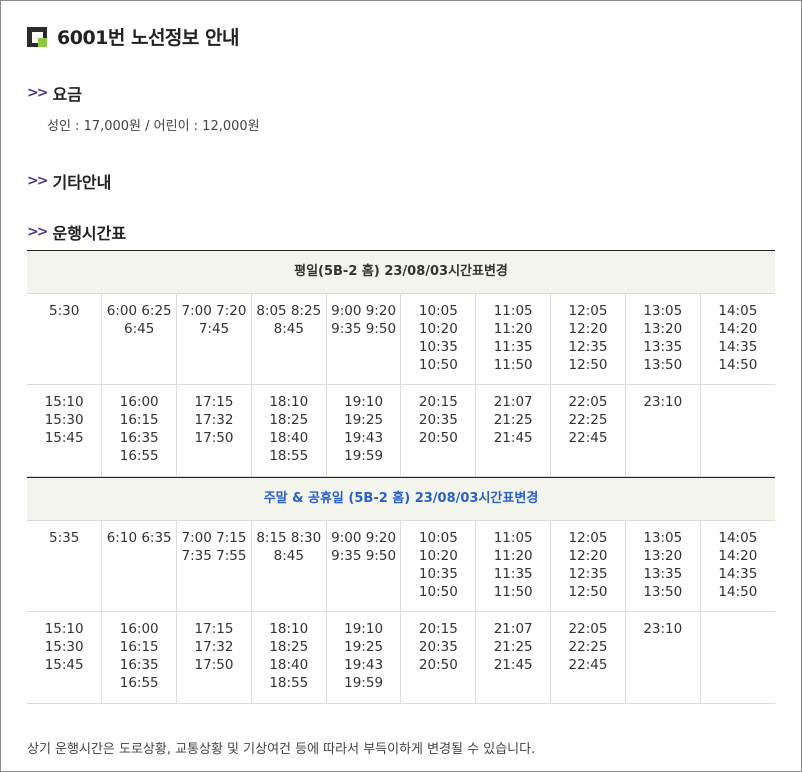 Image resolution: width=802 pixels, height=772 pixels. Describe the element at coordinates (67, 94) in the screenshot. I see `section-title-fare: 요금` at that location.